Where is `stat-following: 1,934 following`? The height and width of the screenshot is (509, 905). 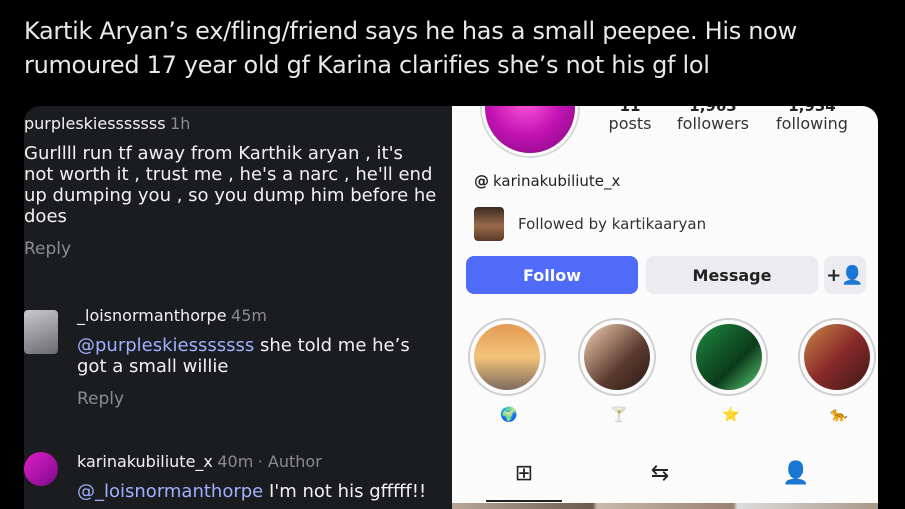 stat-following: 1,934 following is located at coordinates (812, 120).